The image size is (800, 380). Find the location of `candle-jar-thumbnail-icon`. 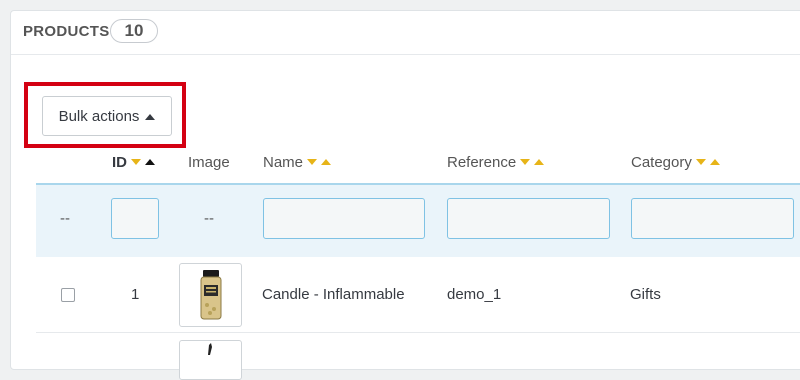

candle-jar-thumbnail-icon is located at coordinates (210, 295).